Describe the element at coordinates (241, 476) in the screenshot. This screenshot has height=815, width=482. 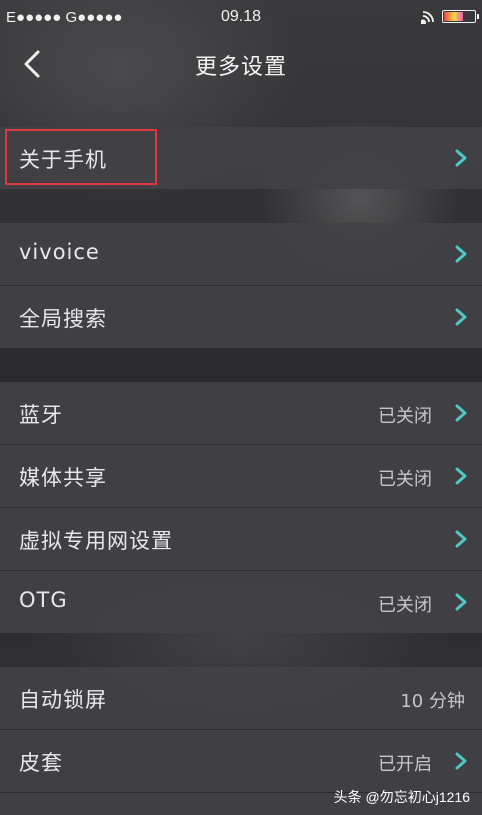
I see `settings-row-media-share: 媒体共享 已关闭` at that location.